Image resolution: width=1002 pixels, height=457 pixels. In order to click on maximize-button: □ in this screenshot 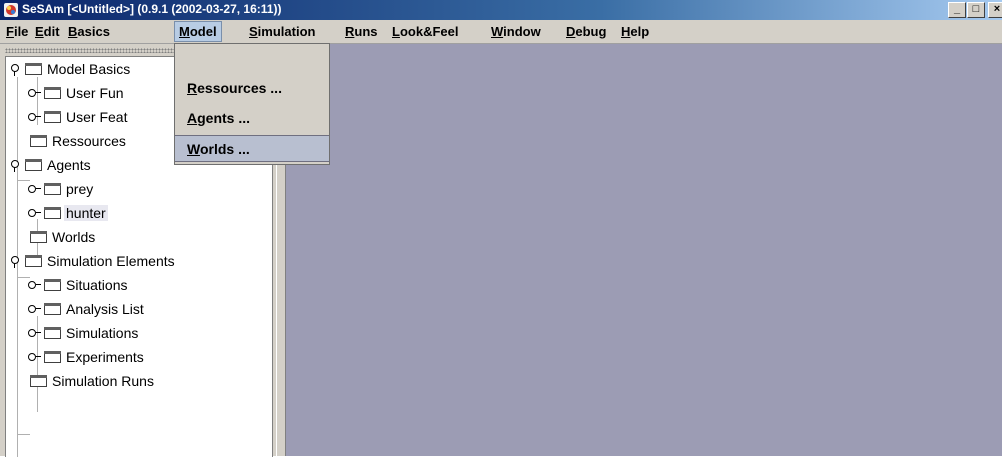, I will do `click(976, 10)`.